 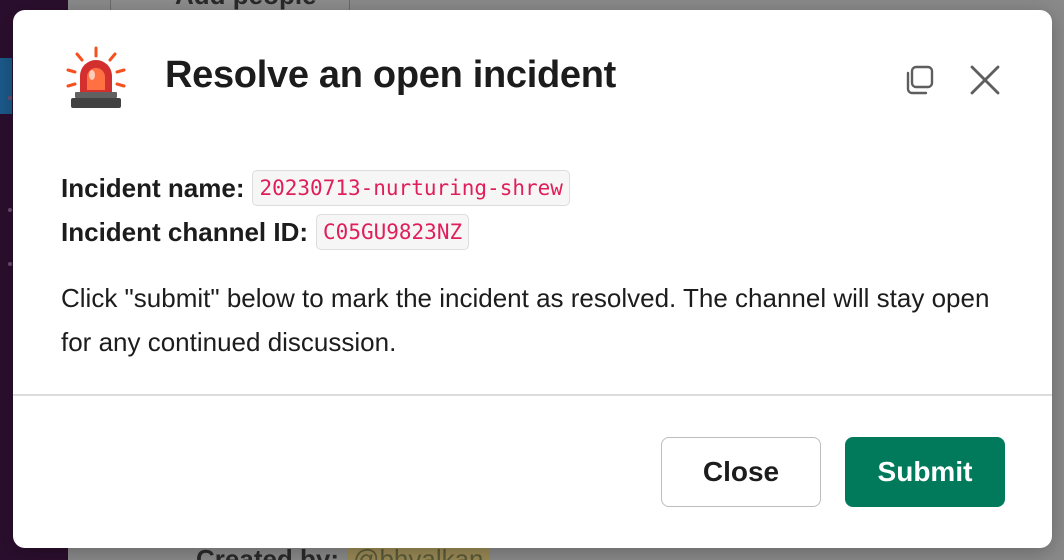 What do you see at coordinates (393, 232) in the screenshot?
I see `incident-channel-value: C05GU9823NZ` at bounding box center [393, 232].